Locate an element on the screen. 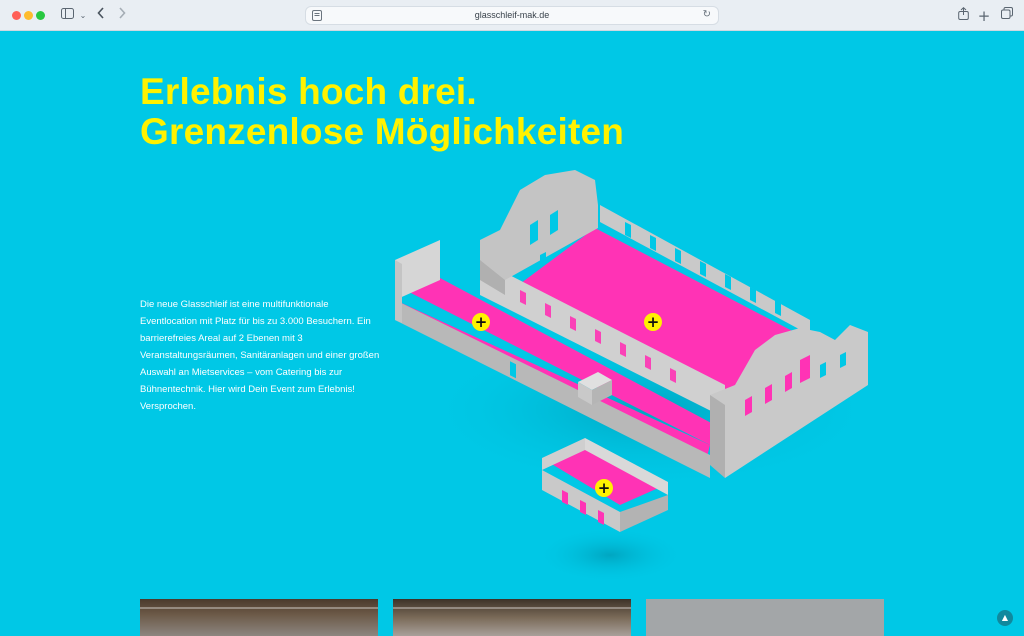  tabs-overview-icon is located at coordinates (1007, 16).